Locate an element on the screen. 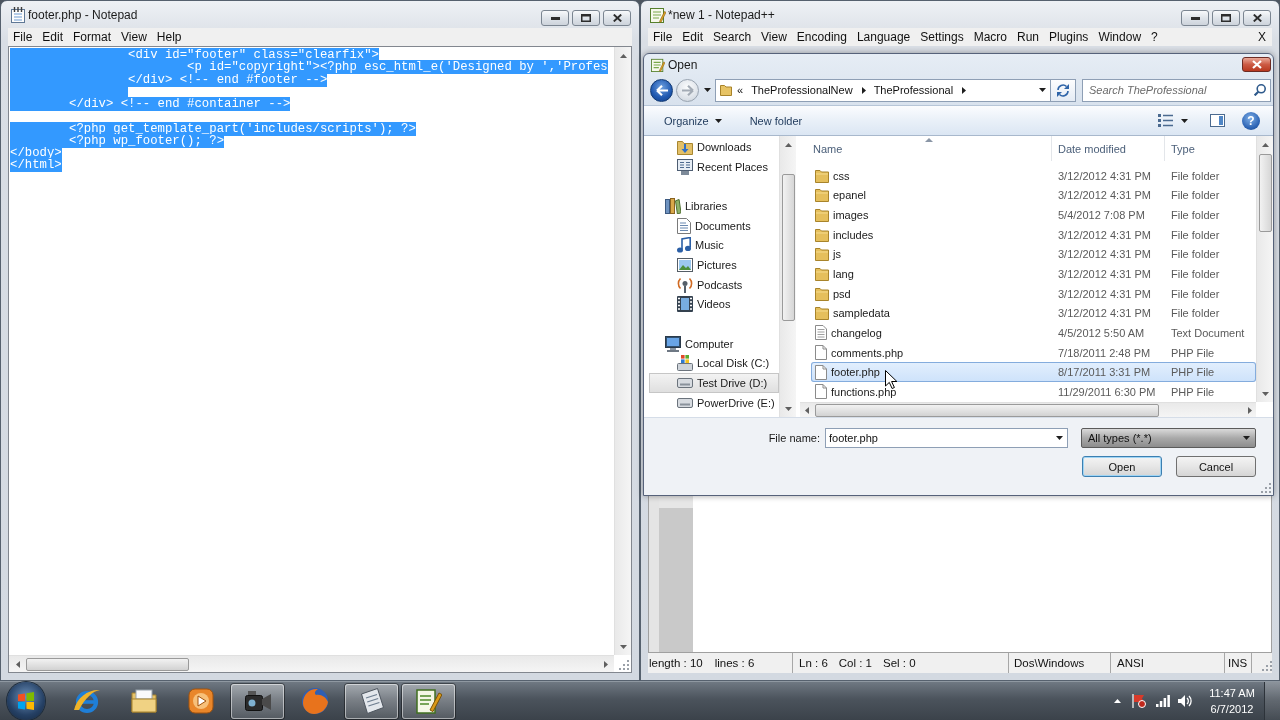  navigation-item: Videos is located at coordinates (714, 304).